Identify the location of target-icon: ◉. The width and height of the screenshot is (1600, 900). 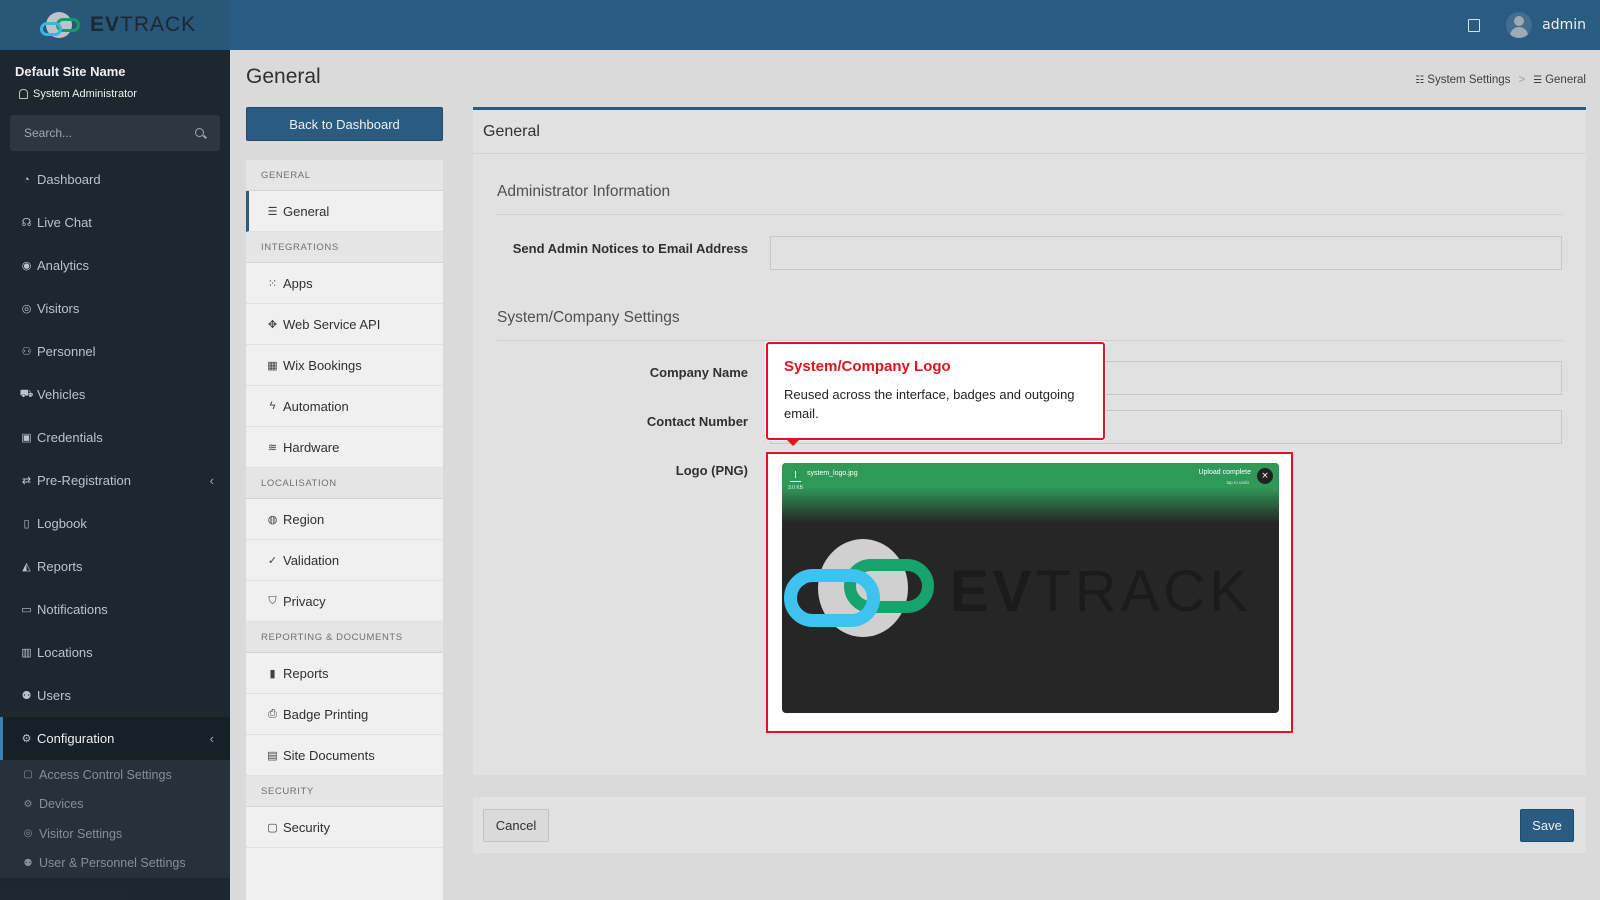
(26, 266).